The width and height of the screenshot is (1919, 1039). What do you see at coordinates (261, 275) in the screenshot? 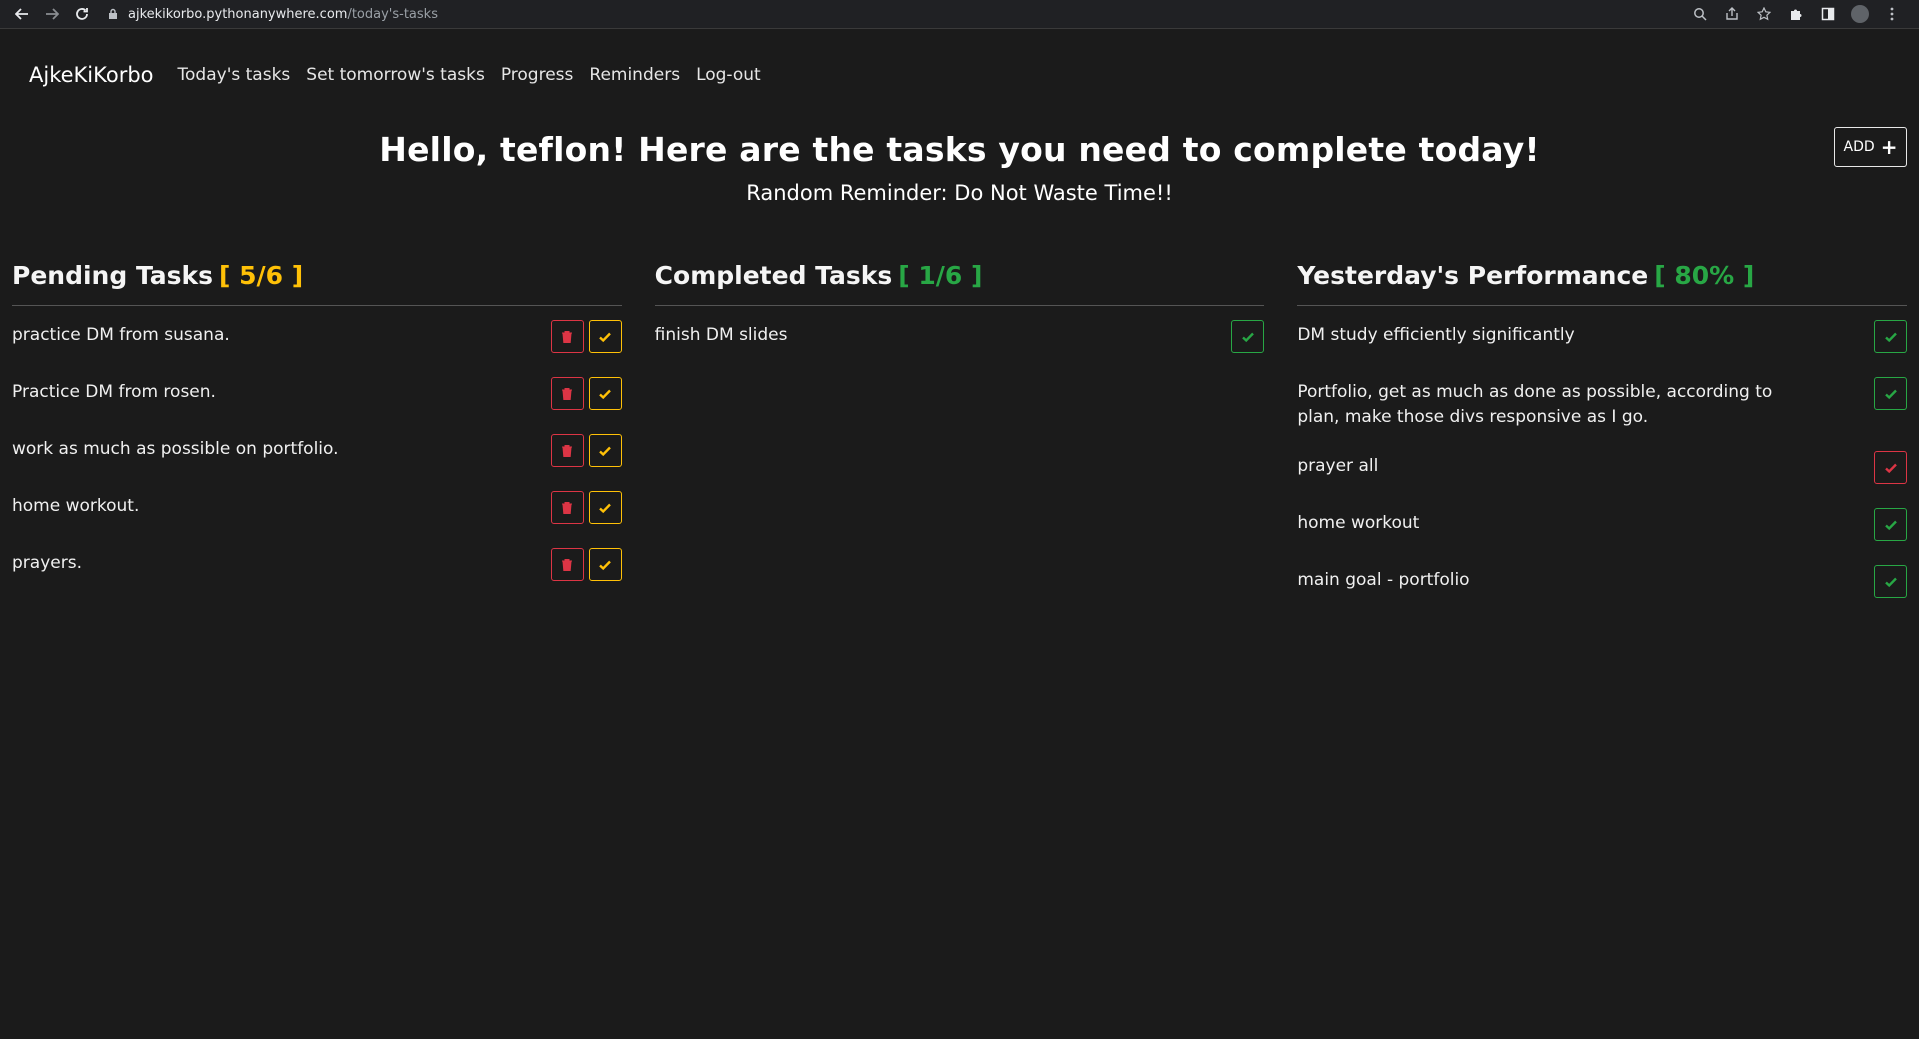
I see `pending-tasks-count: [ 5/6 ]` at bounding box center [261, 275].